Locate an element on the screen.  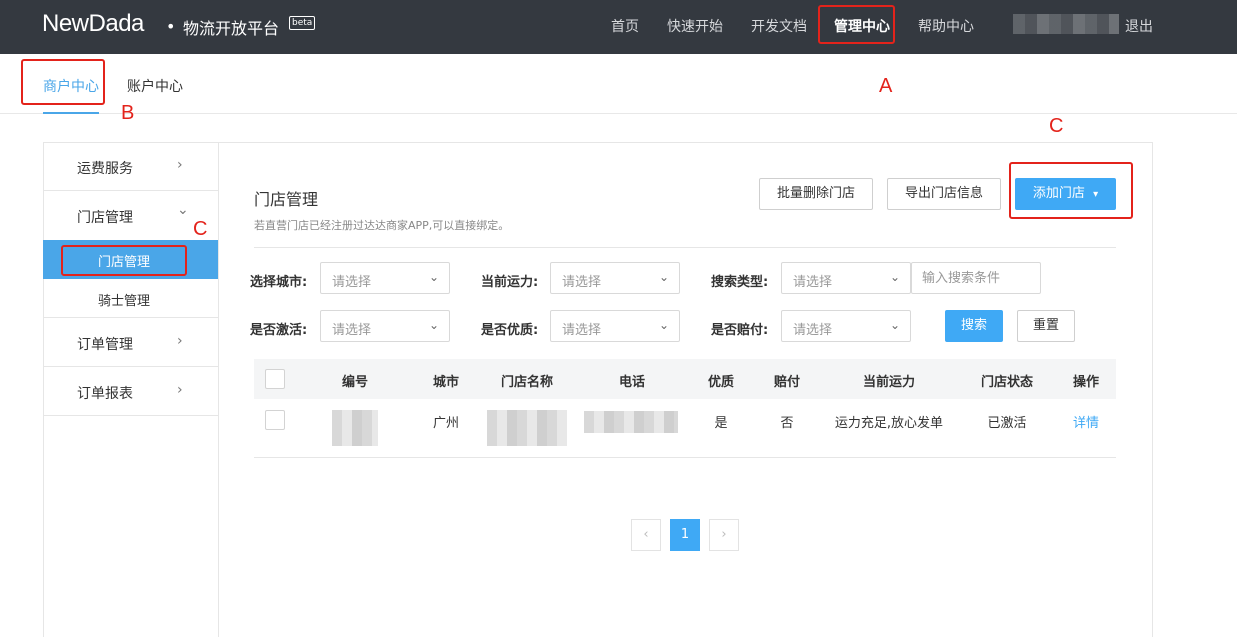
sidebar-item-order-report: 订单报表 › is located at coordinates (130, 391).